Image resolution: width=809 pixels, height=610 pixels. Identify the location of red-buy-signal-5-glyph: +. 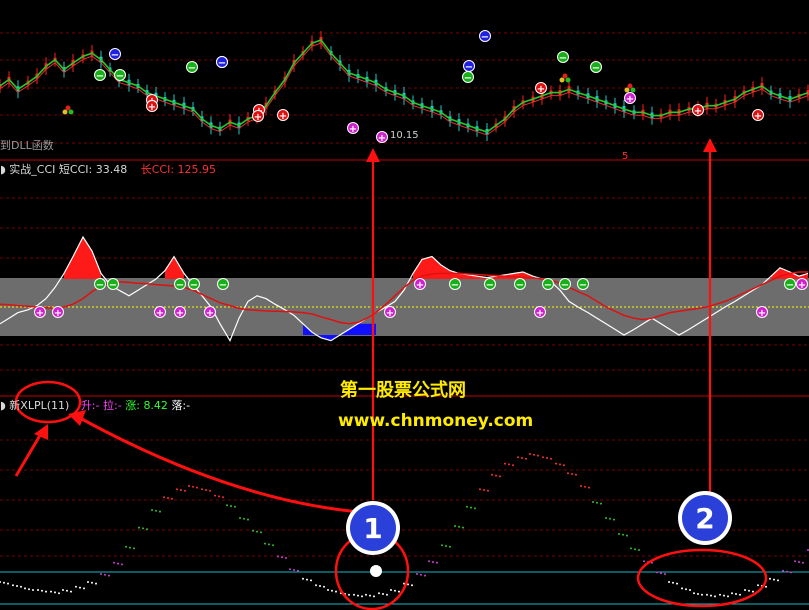
(758, 116).